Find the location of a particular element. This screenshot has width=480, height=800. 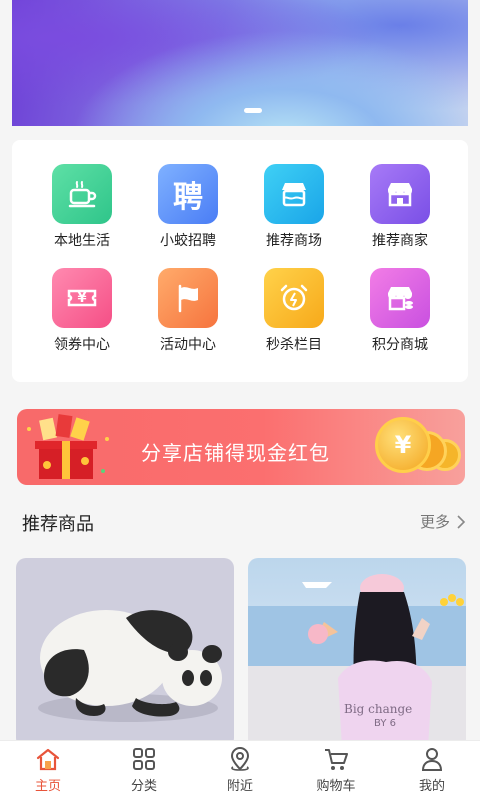

tab-nearby: 附近 is located at coordinates (240, 770).